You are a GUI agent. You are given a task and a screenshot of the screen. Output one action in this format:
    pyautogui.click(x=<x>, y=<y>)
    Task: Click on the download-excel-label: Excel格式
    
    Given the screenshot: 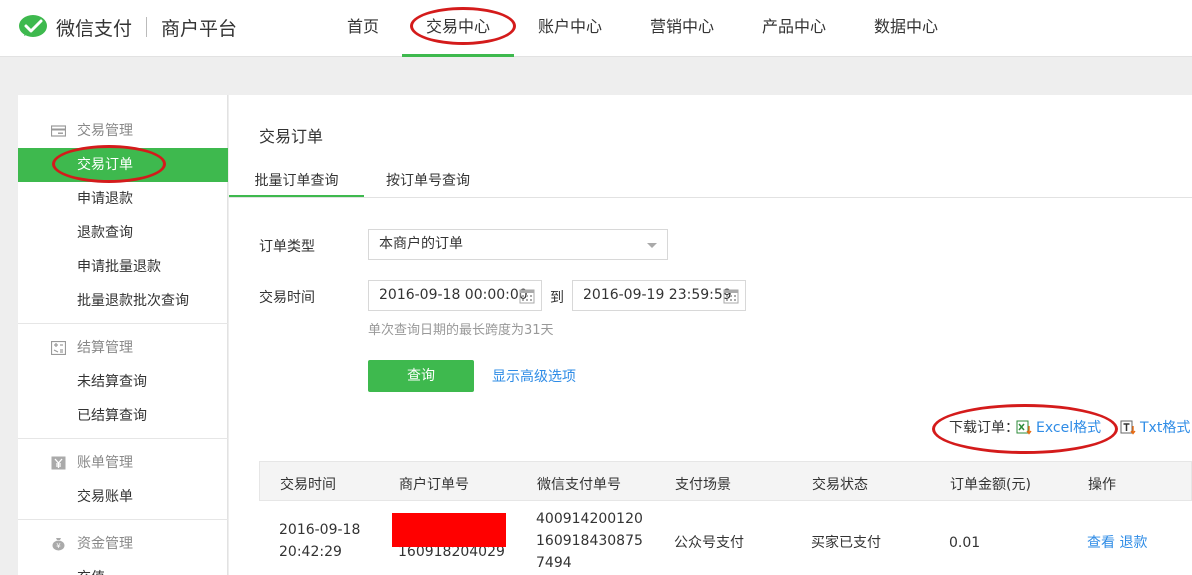 What is the action you would take?
    pyautogui.click(x=1069, y=428)
    